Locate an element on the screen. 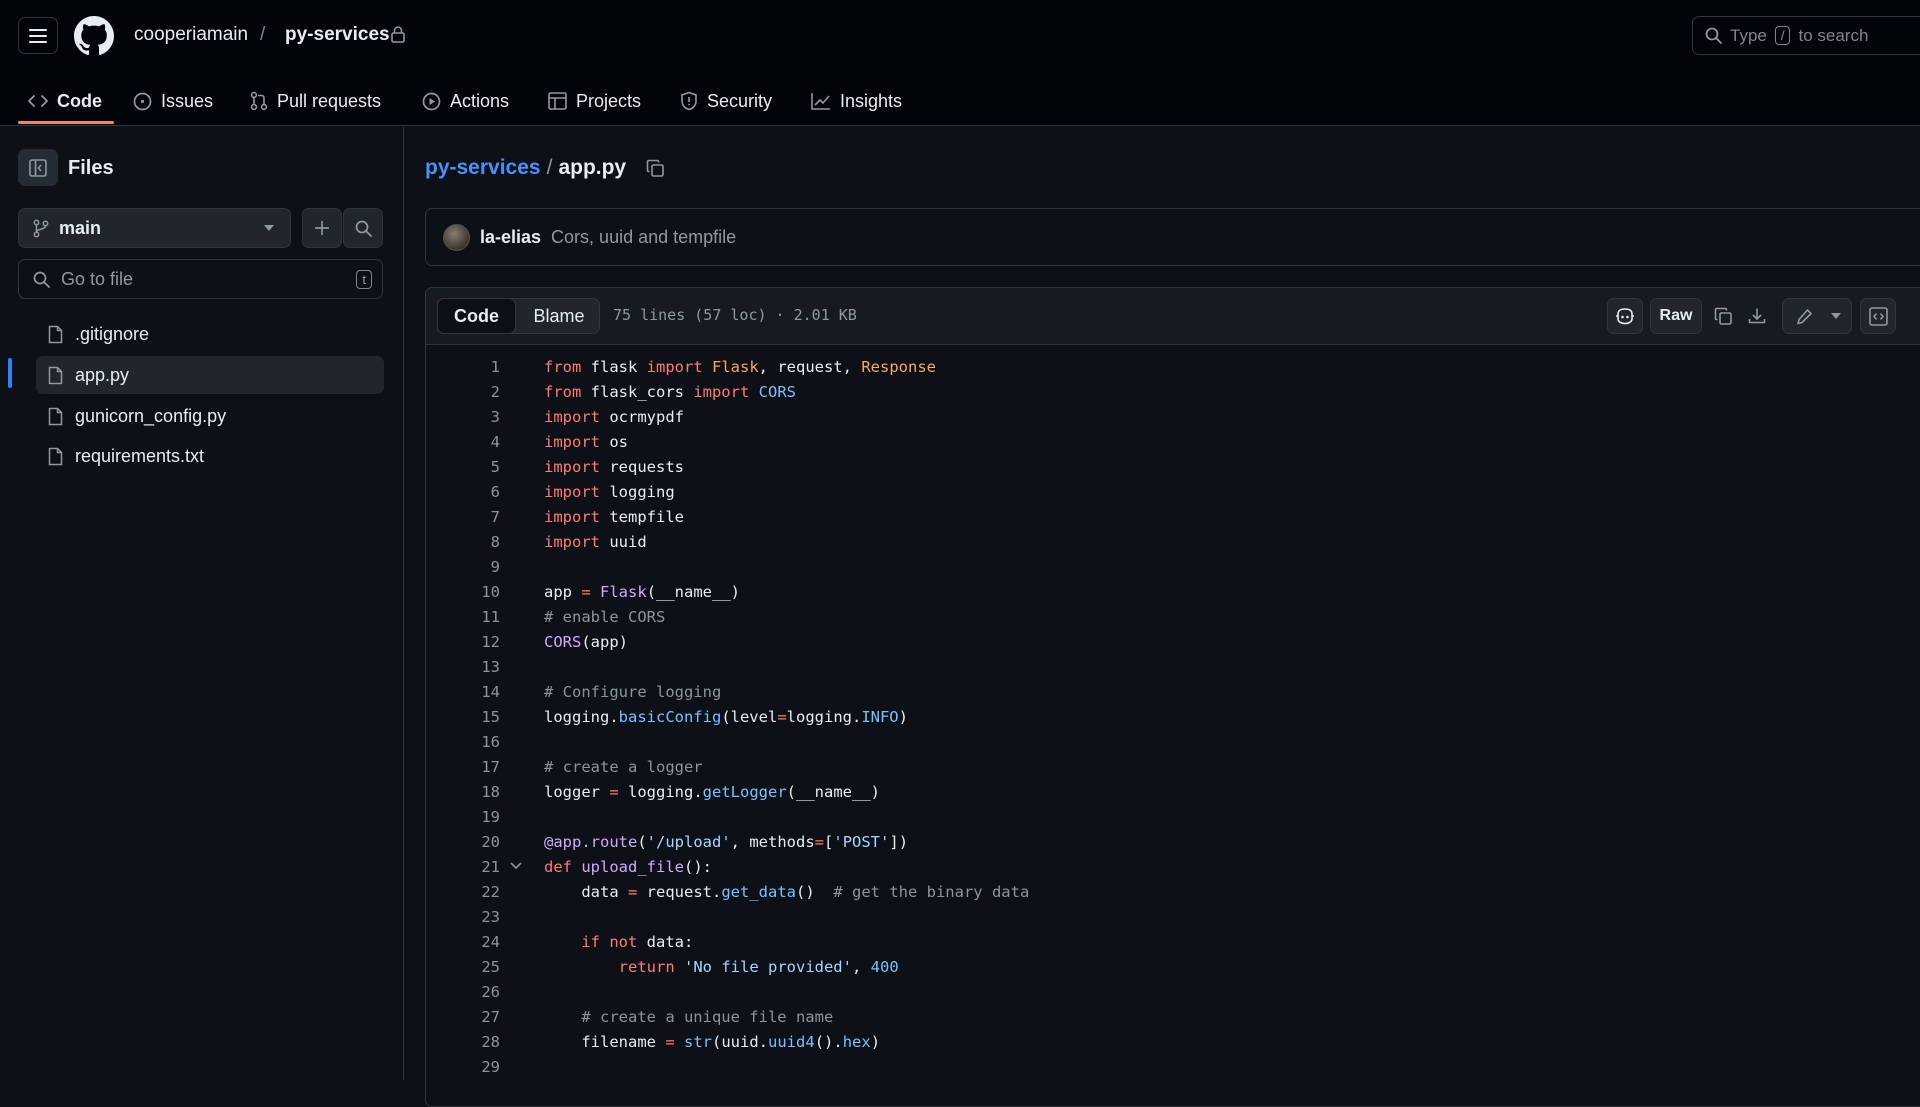  line-number: 25 is located at coordinates (463, 967).